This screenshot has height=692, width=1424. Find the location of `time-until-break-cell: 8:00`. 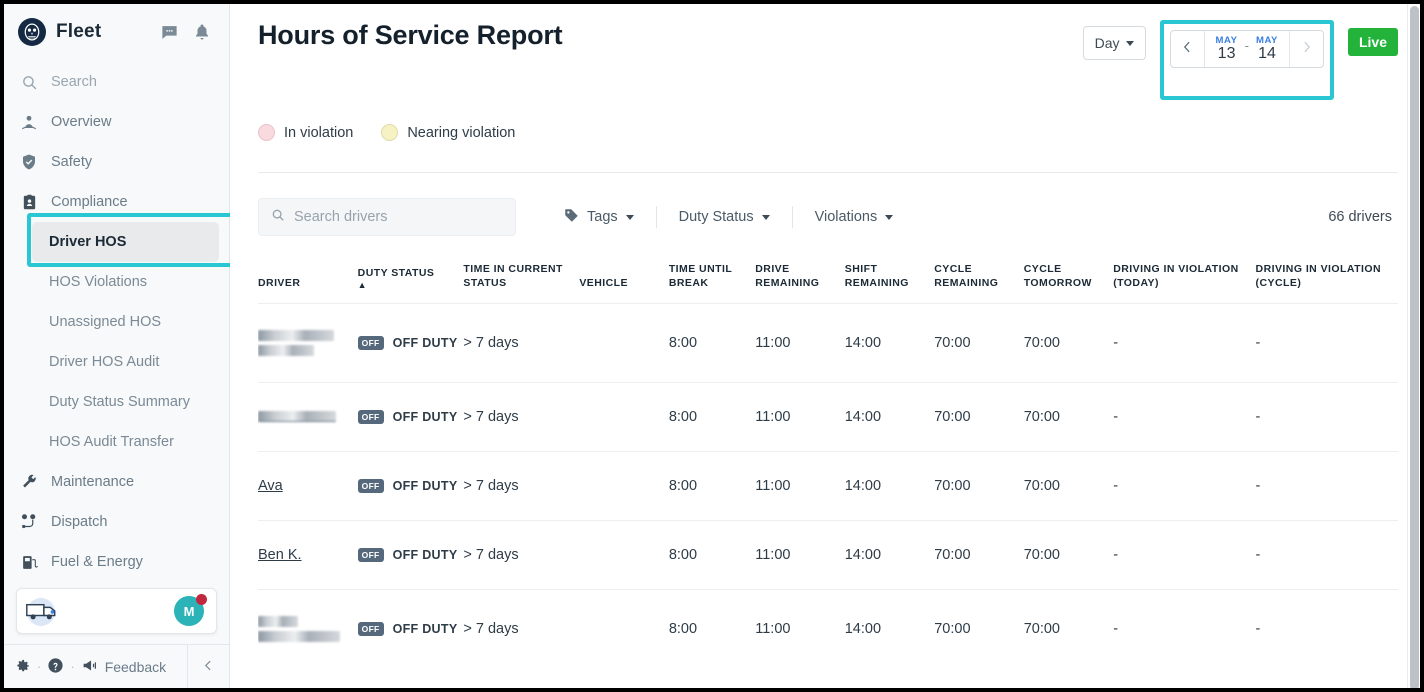

time-until-break-cell: 8:00 is located at coordinates (683, 628).